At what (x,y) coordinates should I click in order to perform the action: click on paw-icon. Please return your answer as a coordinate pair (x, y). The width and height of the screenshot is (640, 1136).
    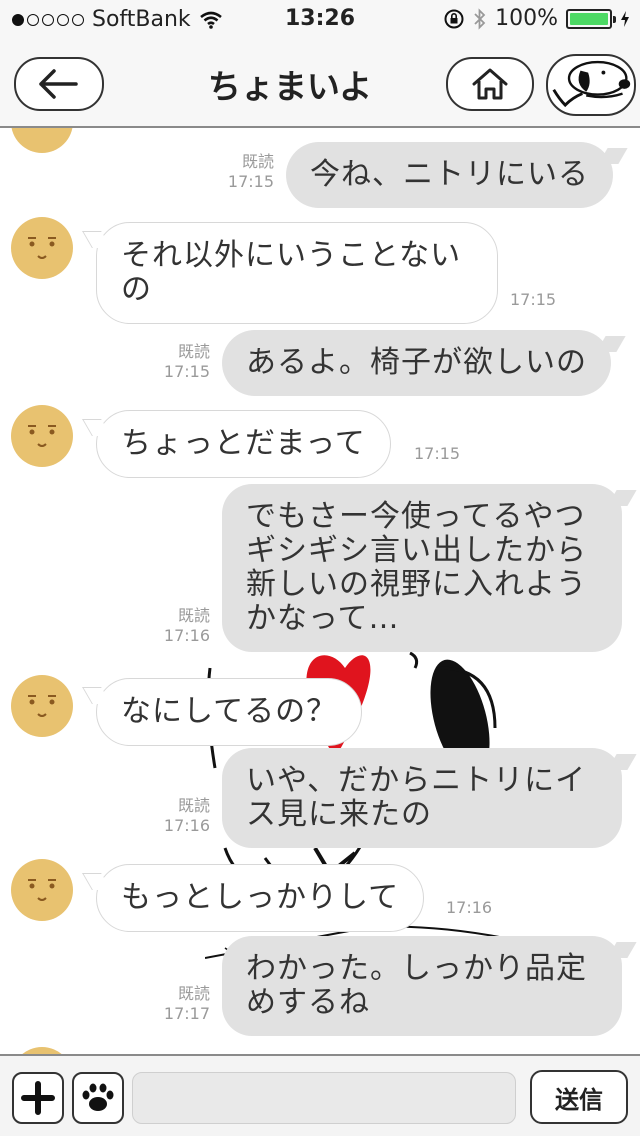
    Looking at the image, I should click on (98, 1097).